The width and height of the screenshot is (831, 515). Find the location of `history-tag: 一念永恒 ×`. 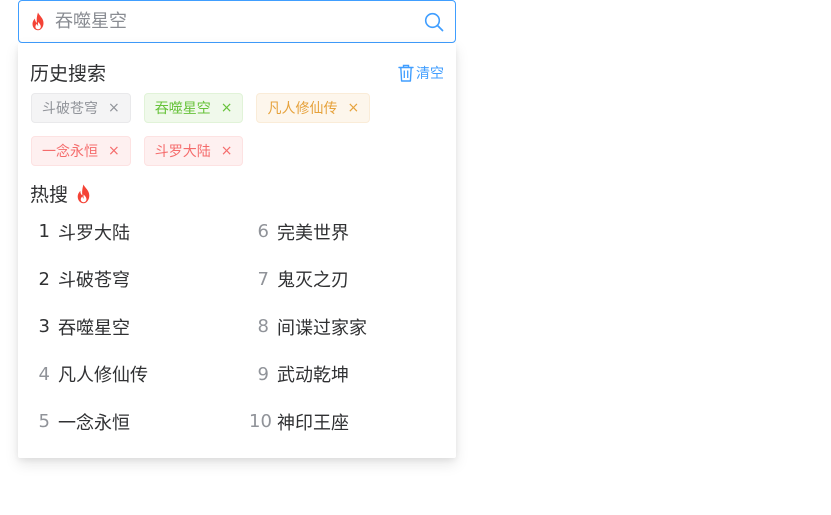

history-tag: 一念永恒 × is located at coordinates (81, 151).